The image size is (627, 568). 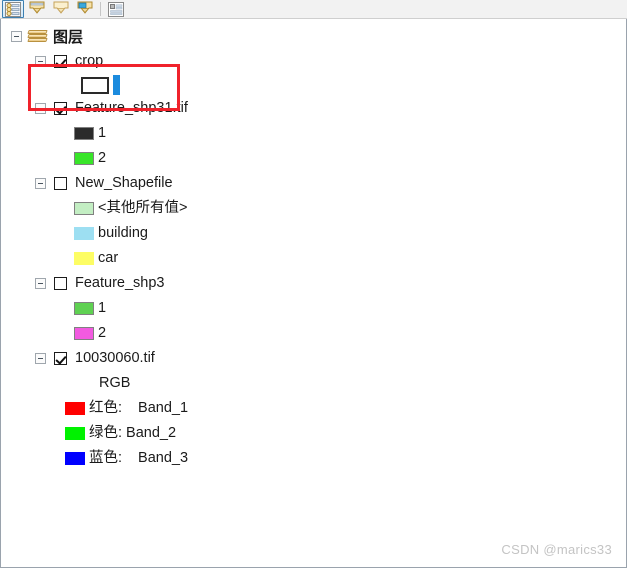 I want to click on layer-label-feature-shp31: Feature_shp31.tif, so click(x=131, y=108).